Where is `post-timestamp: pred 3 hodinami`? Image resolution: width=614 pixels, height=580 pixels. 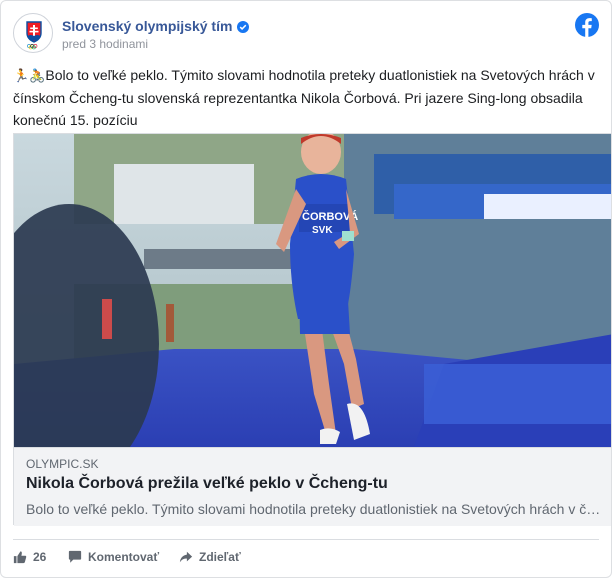 post-timestamp: pred 3 hodinami is located at coordinates (105, 44).